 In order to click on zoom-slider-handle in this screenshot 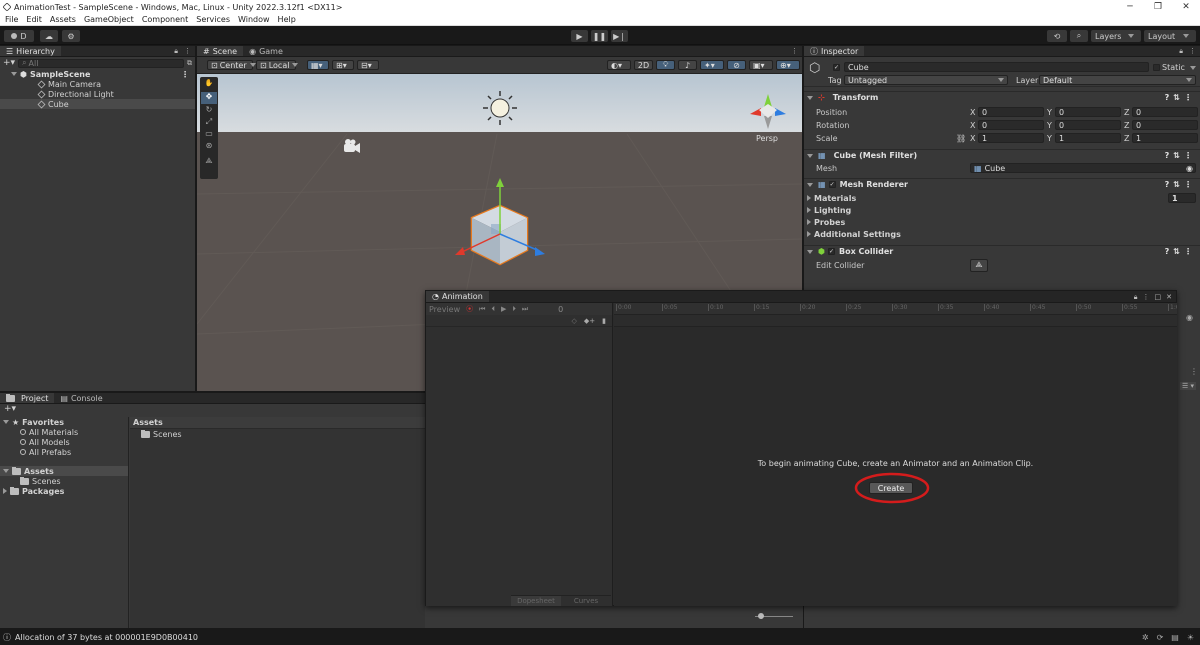, I will do `click(761, 616)`.